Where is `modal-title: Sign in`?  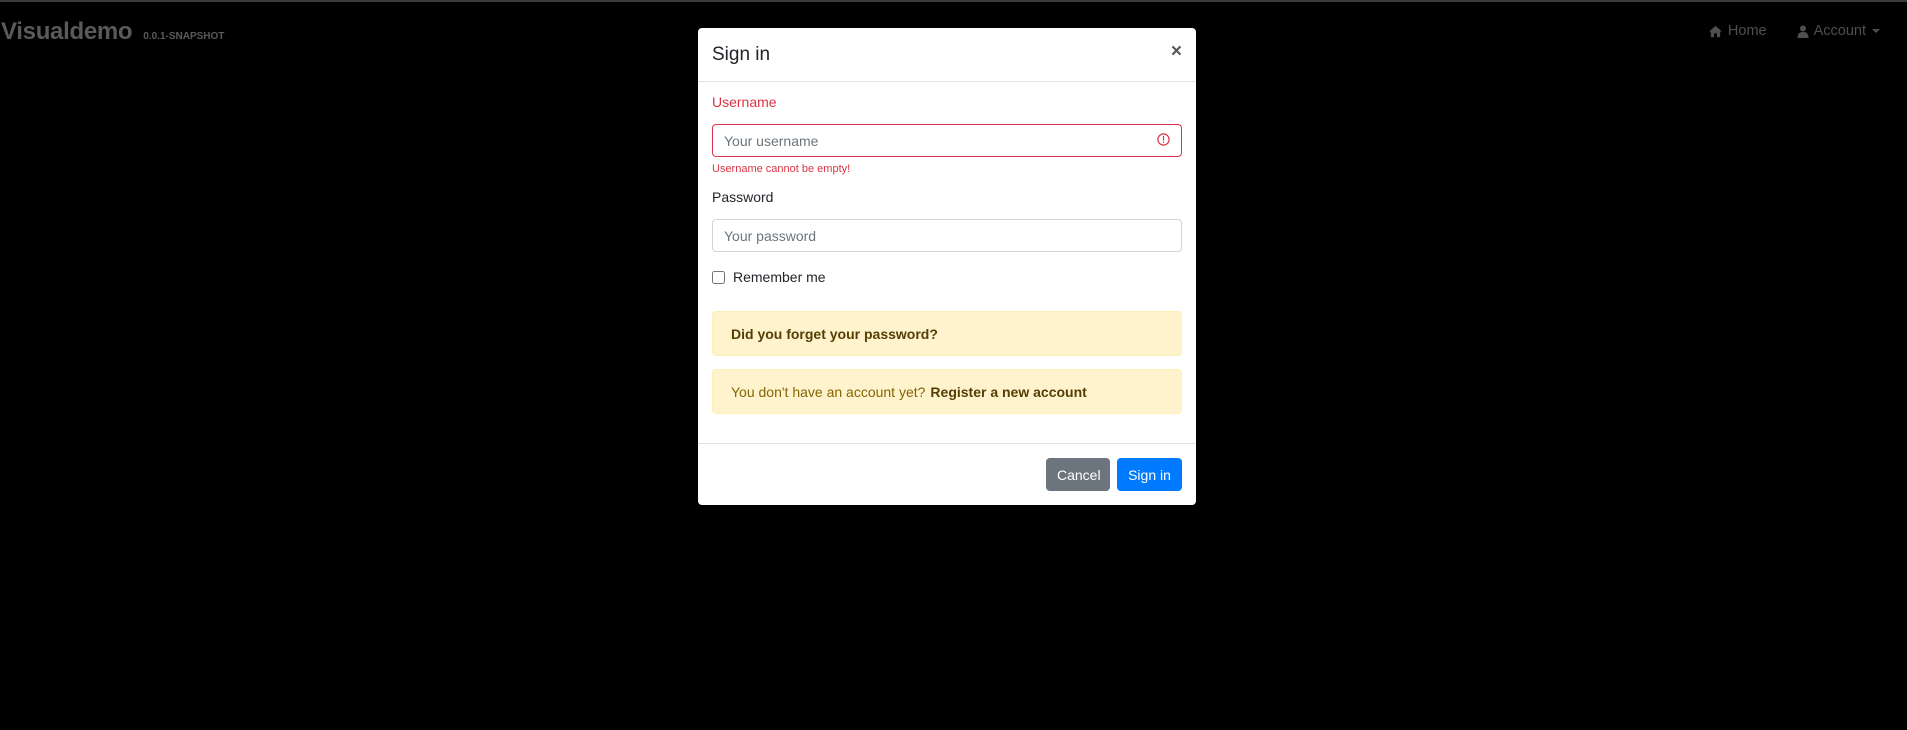
modal-title: Sign in is located at coordinates (741, 54).